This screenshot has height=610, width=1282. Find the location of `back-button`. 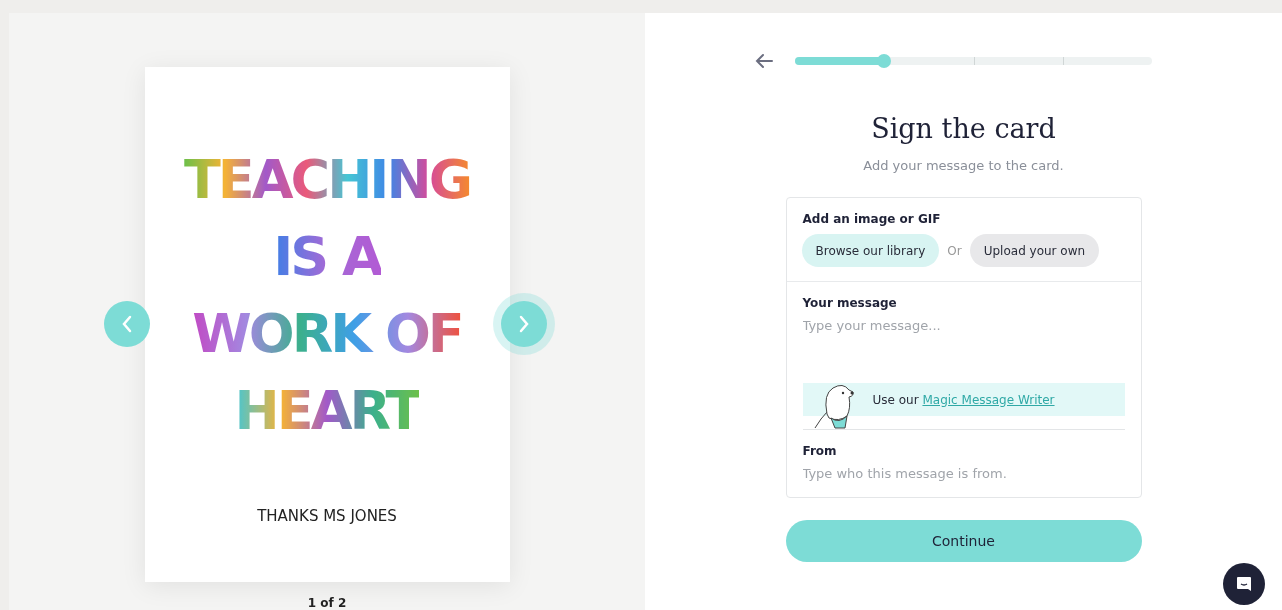

back-button is located at coordinates (764, 61).